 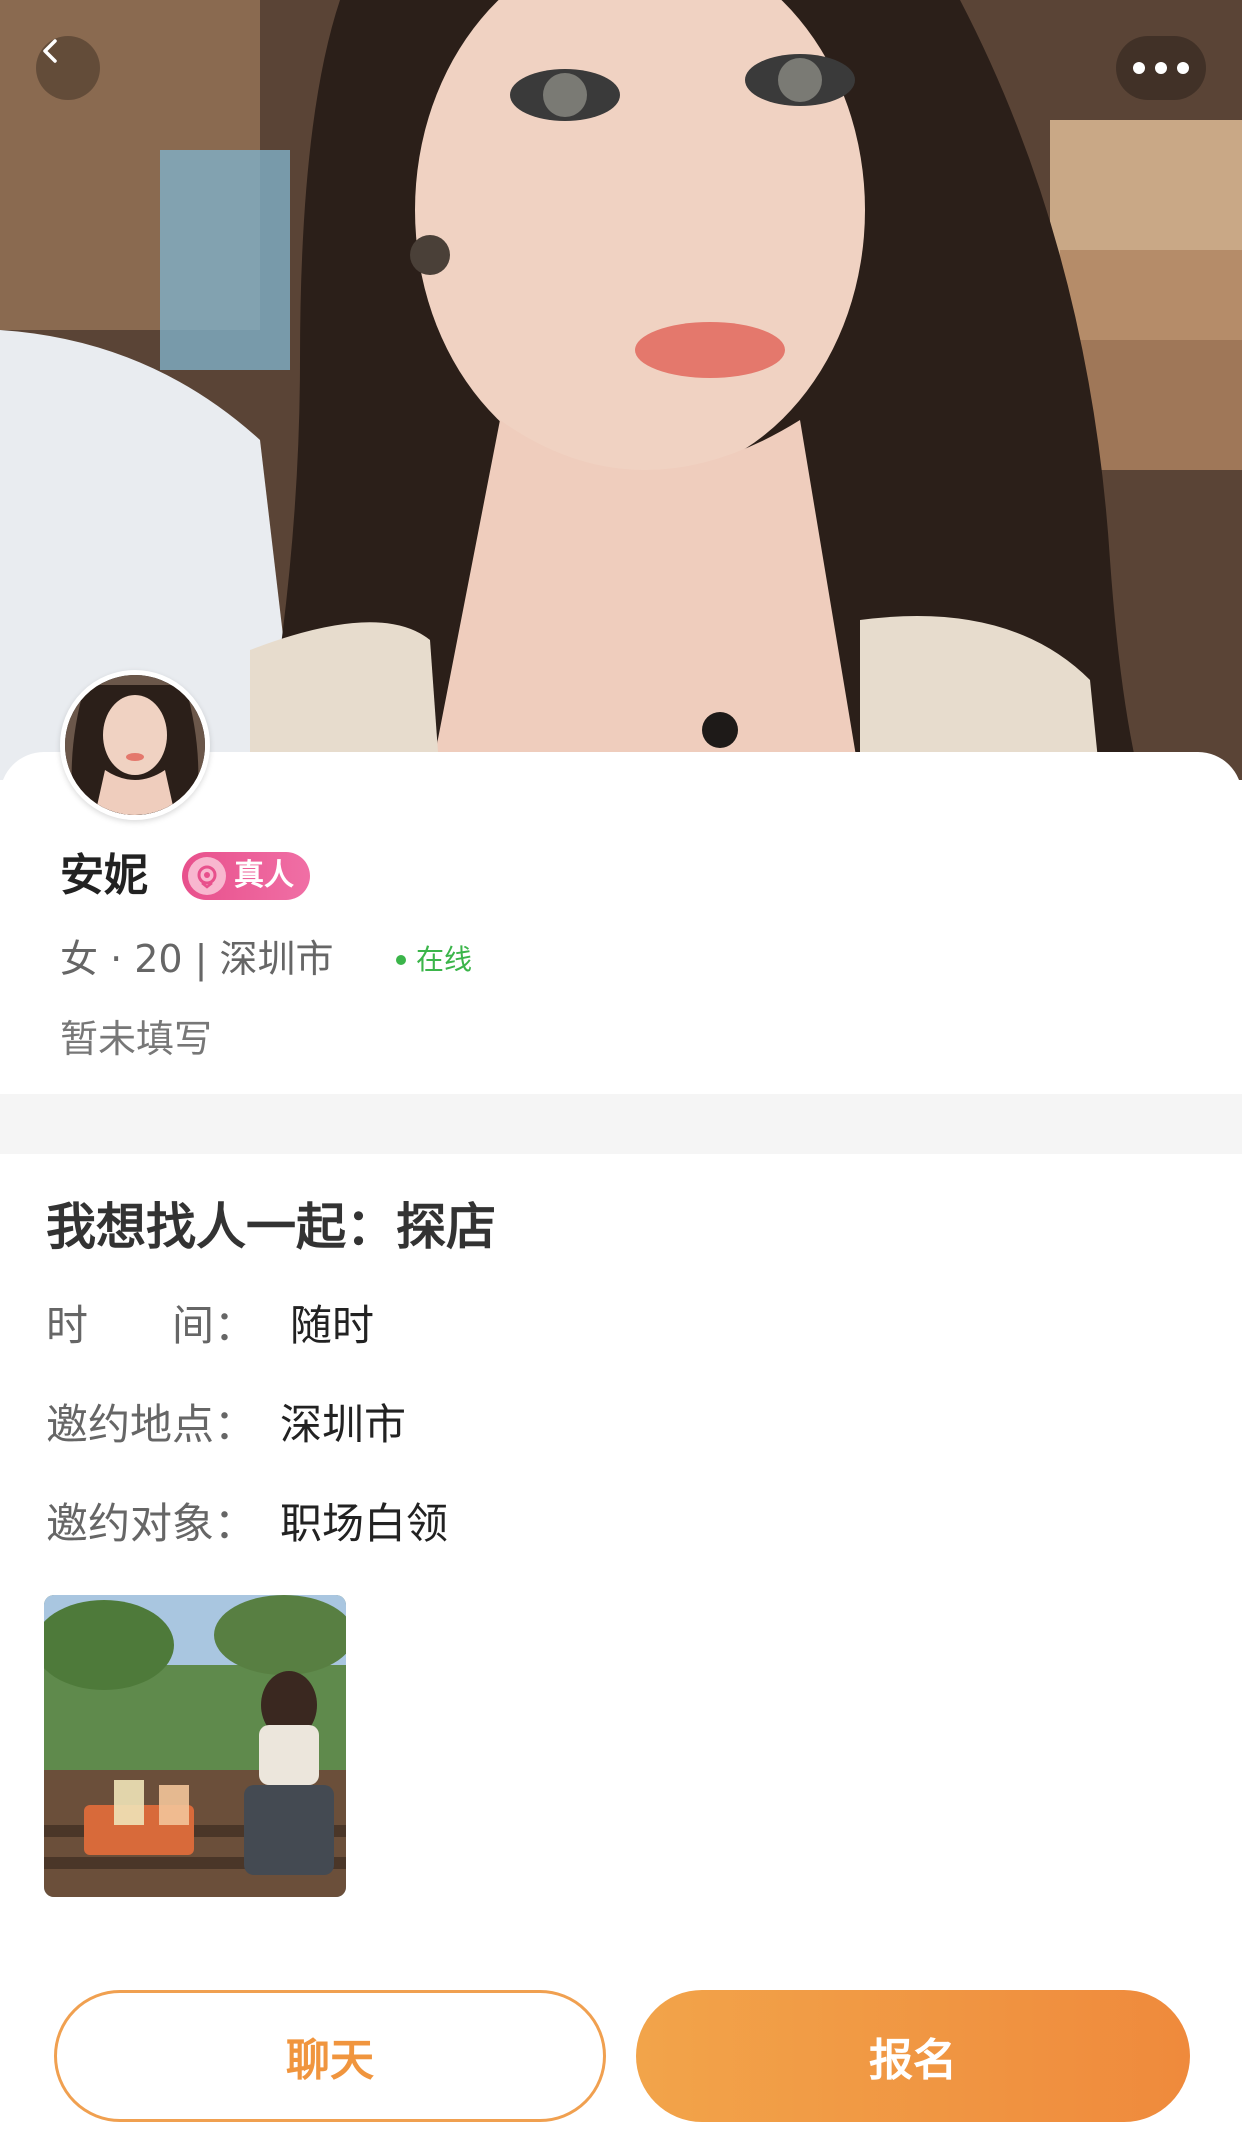 I want to click on chevron-left-icon, so click(x=50, y=51).